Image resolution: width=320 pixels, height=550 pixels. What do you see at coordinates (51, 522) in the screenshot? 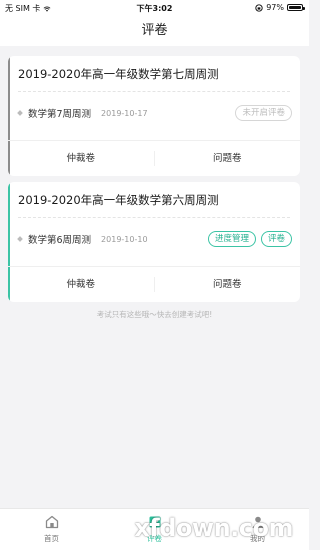
I see `home-icon` at bounding box center [51, 522].